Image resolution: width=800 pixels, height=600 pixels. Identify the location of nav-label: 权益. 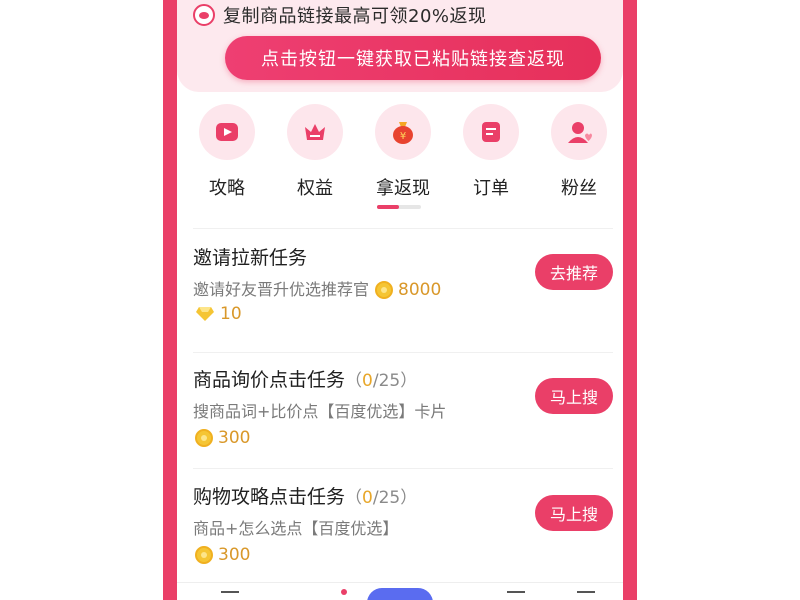
(315, 188).